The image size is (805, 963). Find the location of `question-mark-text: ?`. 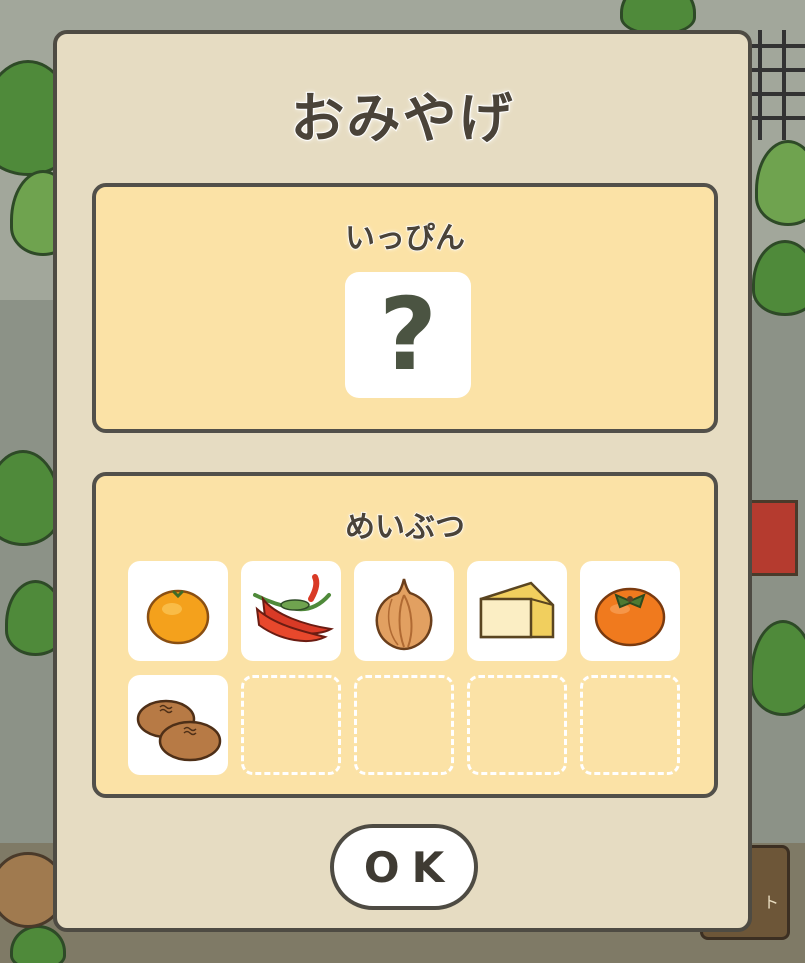

question-mark-text: ? is located at coordinates (407, 334).